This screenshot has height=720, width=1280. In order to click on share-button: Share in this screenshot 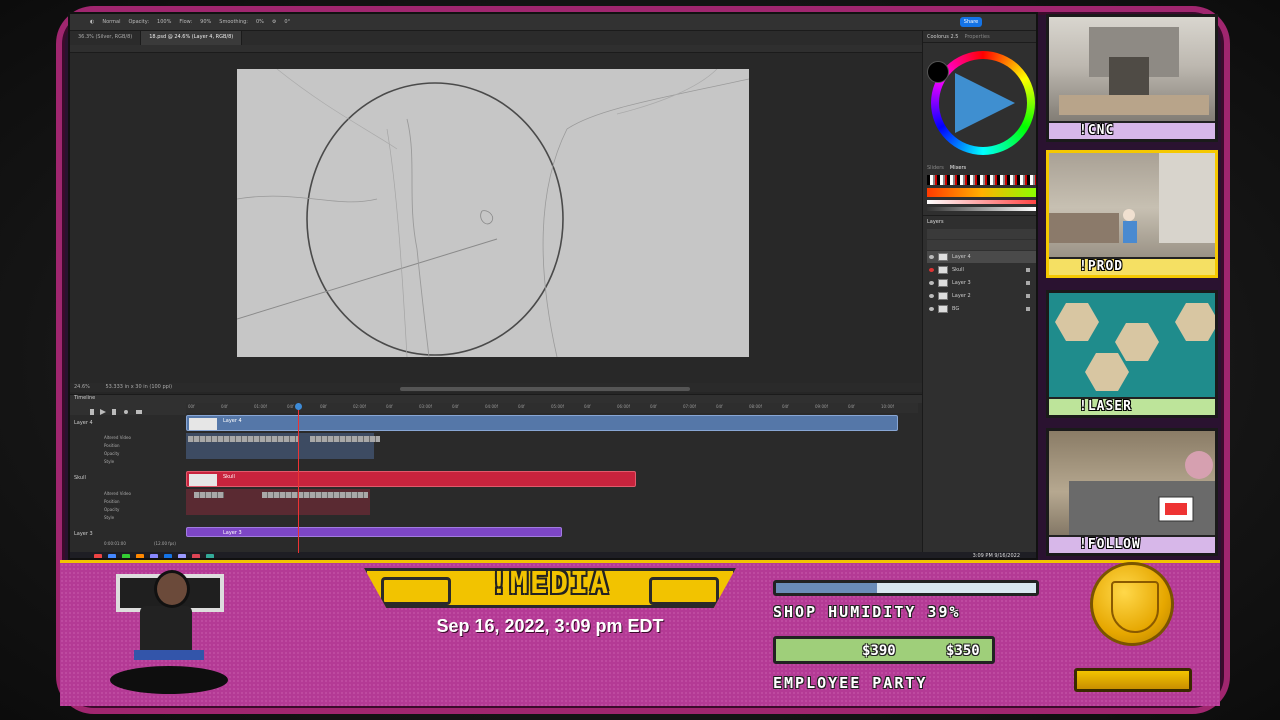, I will do `click(971, 22)`.